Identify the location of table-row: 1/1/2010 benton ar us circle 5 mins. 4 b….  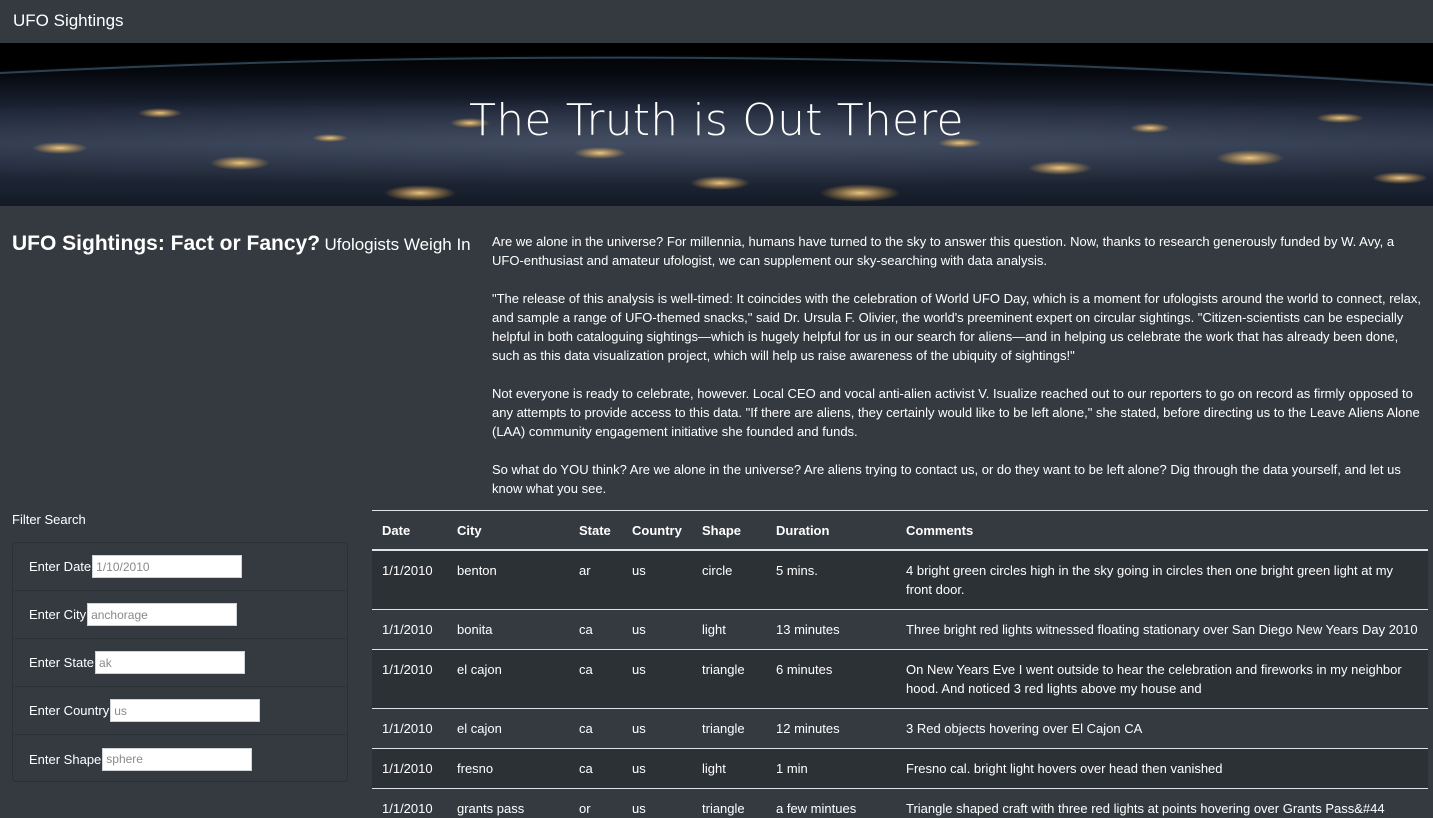
(900, 579).